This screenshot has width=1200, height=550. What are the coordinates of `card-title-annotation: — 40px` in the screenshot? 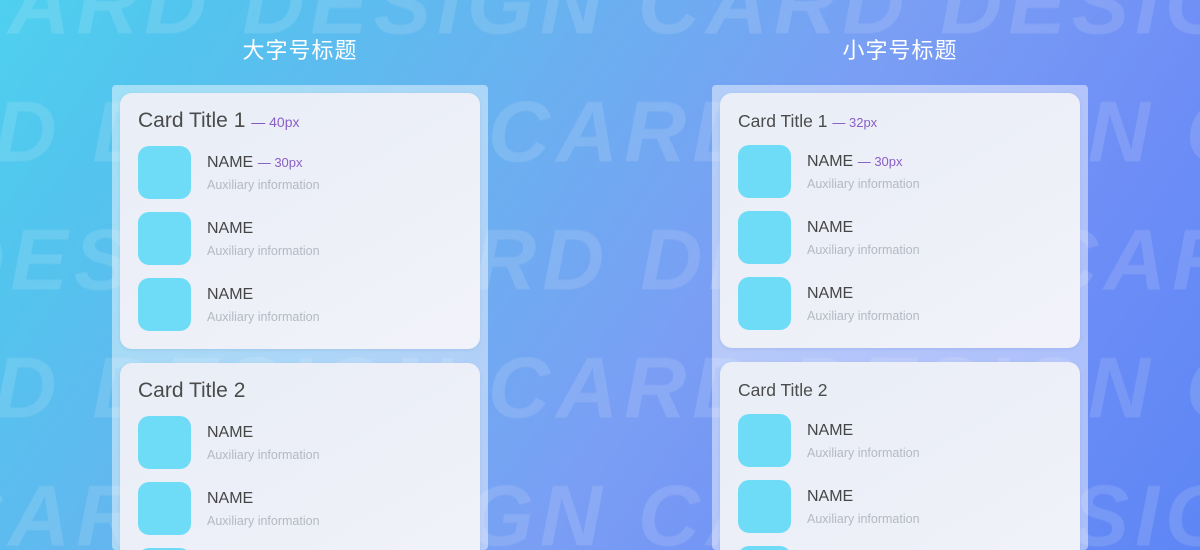 It's located at (275, 122).